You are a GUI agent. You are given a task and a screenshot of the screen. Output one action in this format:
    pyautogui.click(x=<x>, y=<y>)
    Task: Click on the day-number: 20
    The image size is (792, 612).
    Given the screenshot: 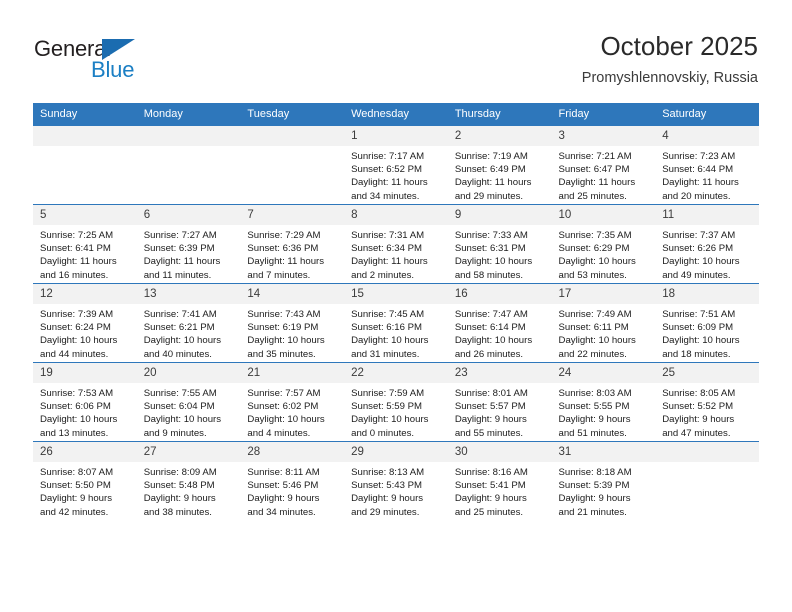 What is the action you would take?
    pyautogui.click(x=188, y=373)
    